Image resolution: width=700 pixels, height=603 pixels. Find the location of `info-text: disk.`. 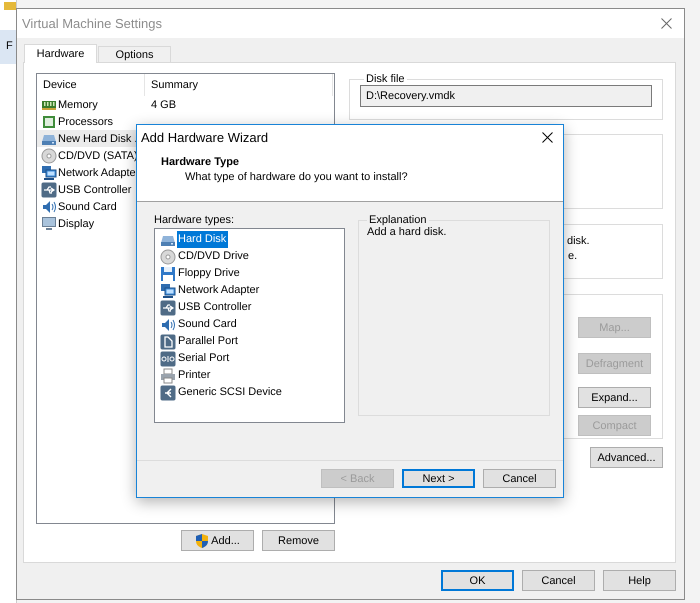

info-text: disk. is located at coordinates (579, 241).